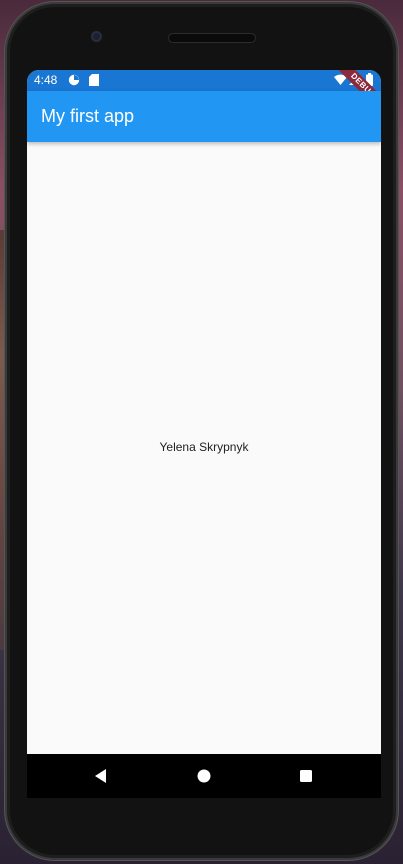 The height and width of the screenshot is (864, 403). Describe the element at coordinates (88, 116) in the screenshot. I see `app-title: My first app` at that location.